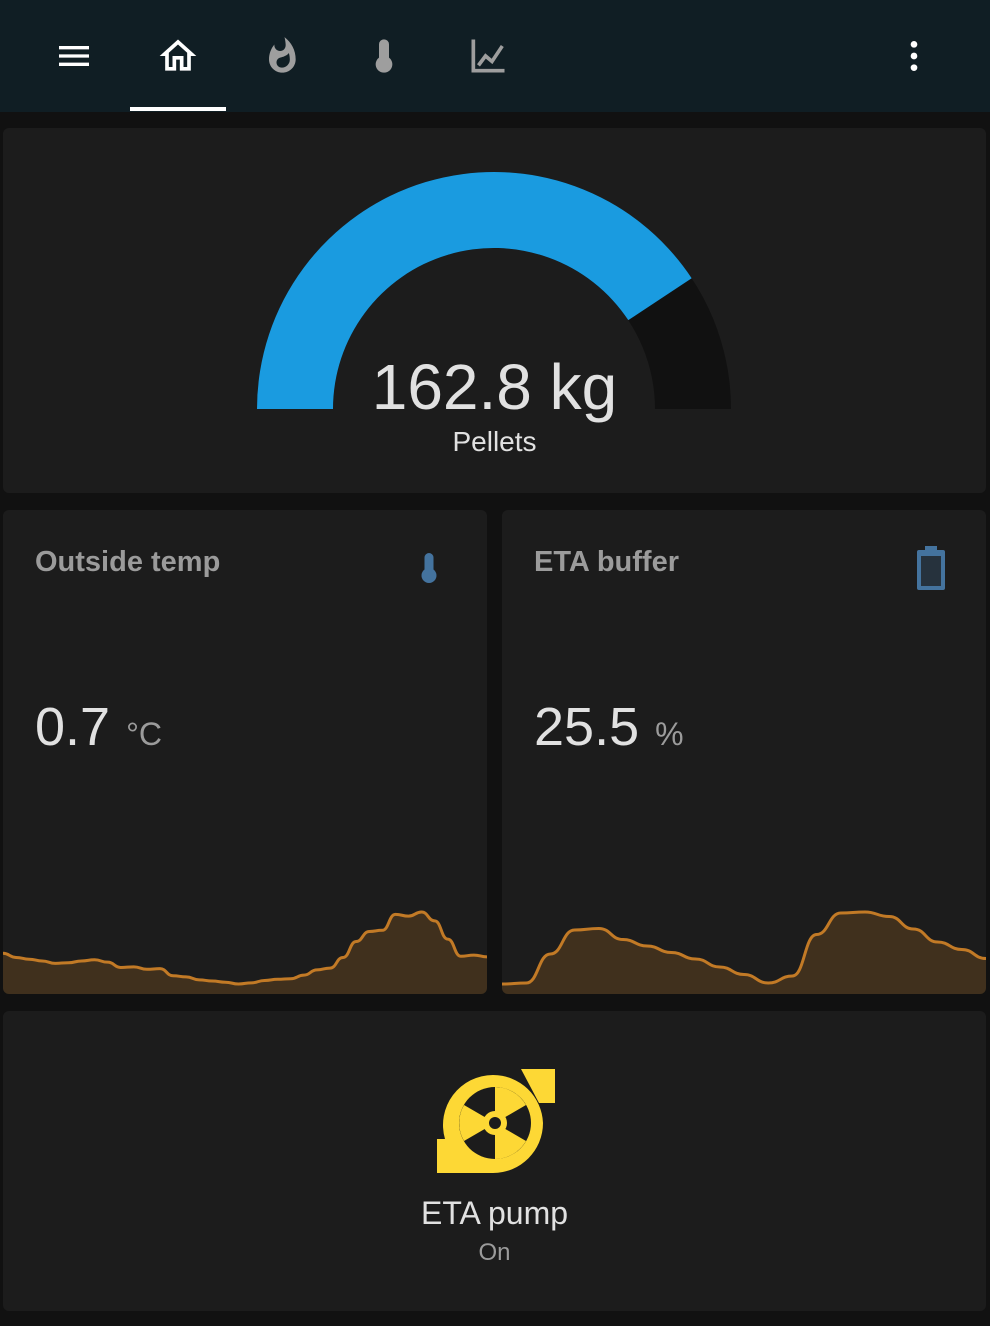  Describe the element at coordinates (931, 568) in the screenshot. I see `battery-icon` at that location.